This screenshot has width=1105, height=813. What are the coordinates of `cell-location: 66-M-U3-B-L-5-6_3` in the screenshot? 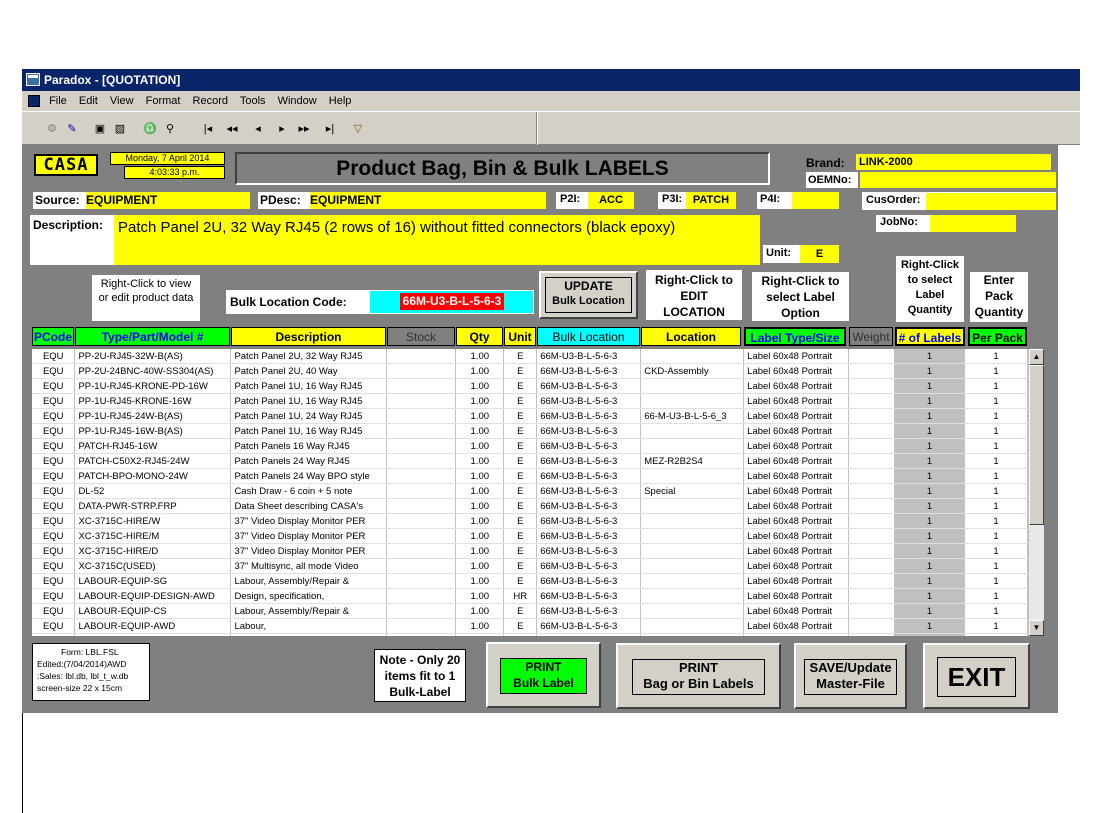 It's located at (692, 416).